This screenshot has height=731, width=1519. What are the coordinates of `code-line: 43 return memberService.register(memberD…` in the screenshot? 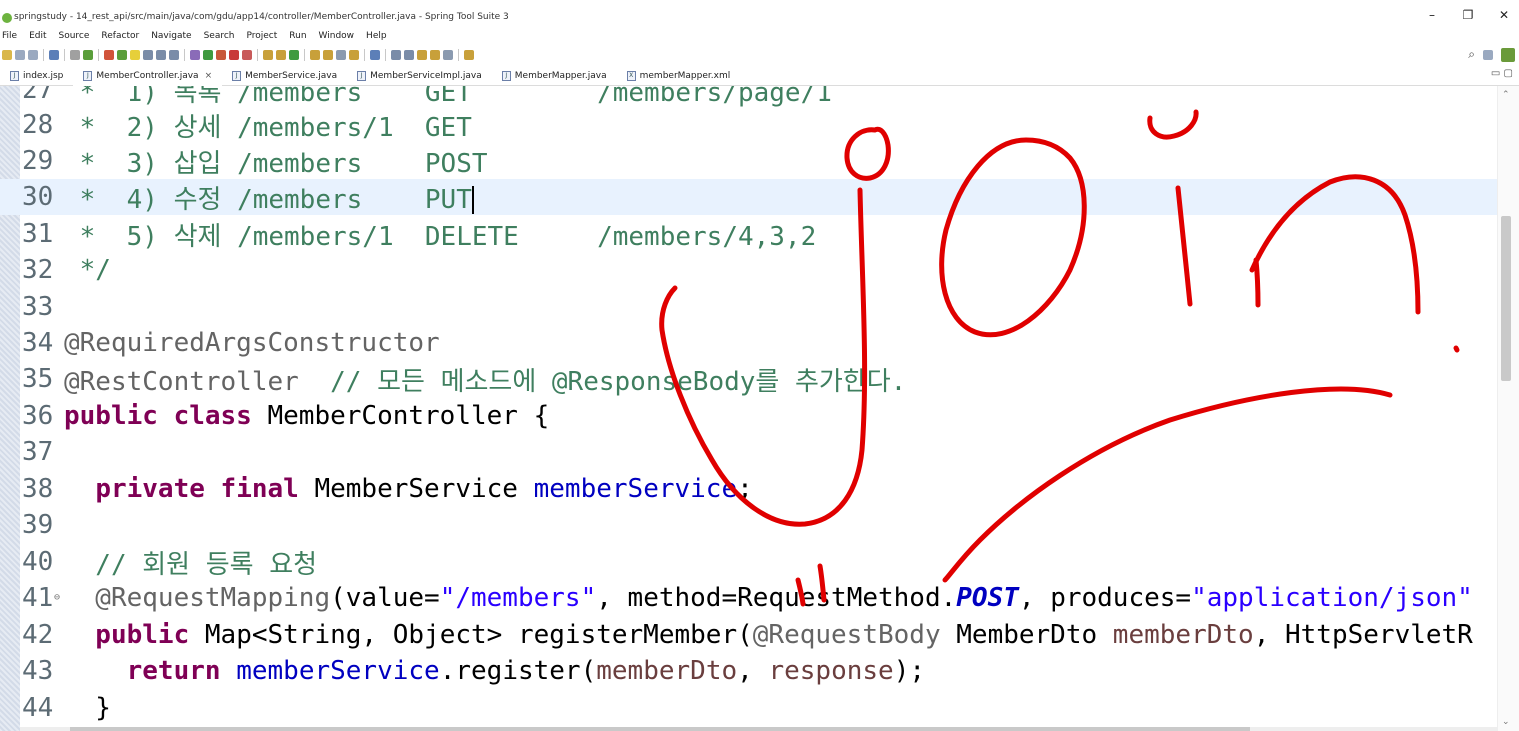 It's located at (748, 671).